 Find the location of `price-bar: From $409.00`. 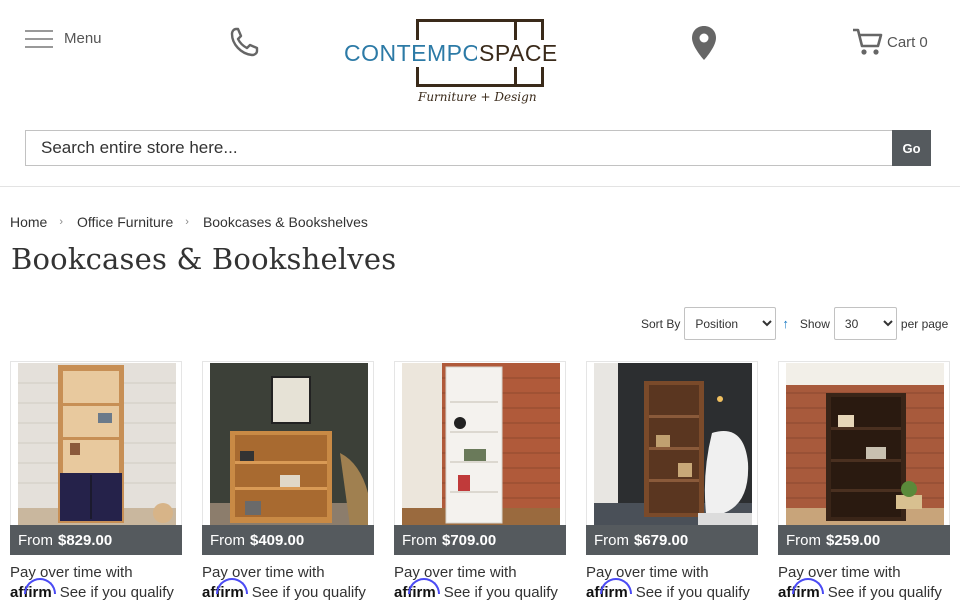

price-bar: From $409.00 is located at coordinates (288, 540).